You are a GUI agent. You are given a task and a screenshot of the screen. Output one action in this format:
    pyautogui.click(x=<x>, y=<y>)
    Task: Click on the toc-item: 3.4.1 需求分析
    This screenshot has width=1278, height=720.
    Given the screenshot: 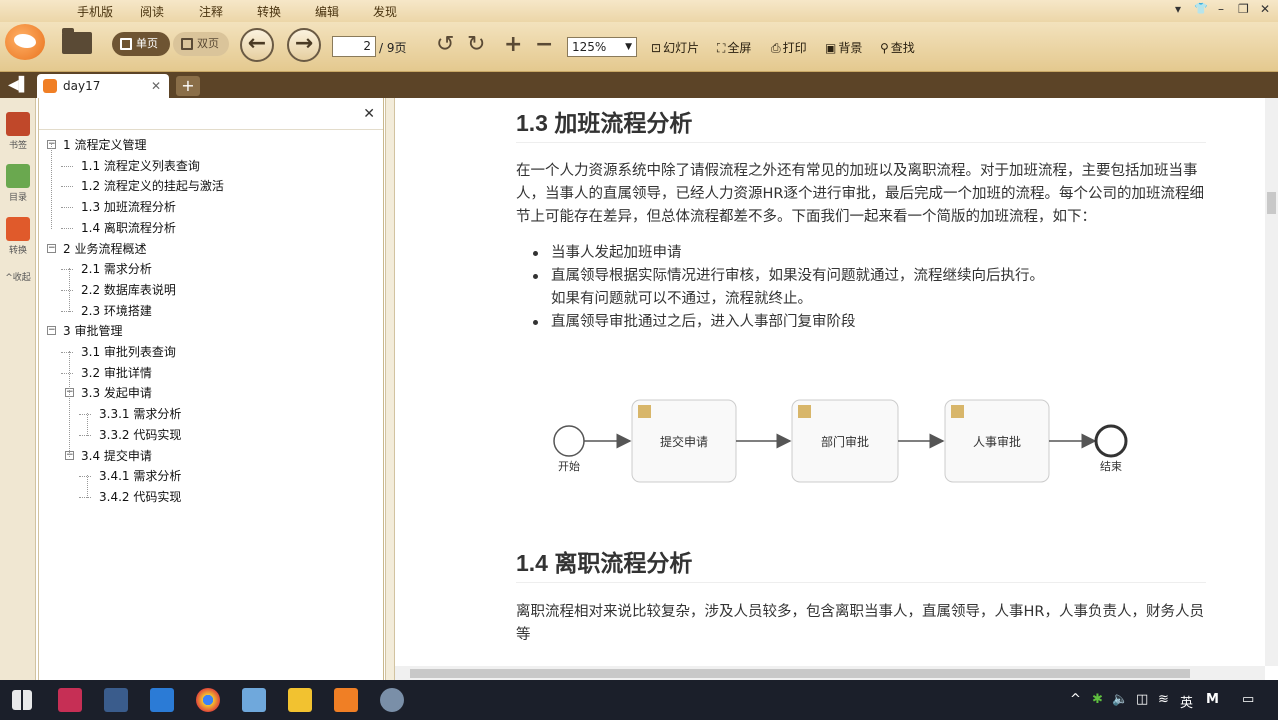 What is the action you would take?
    pyautogui.click(x=140, y=475)
    